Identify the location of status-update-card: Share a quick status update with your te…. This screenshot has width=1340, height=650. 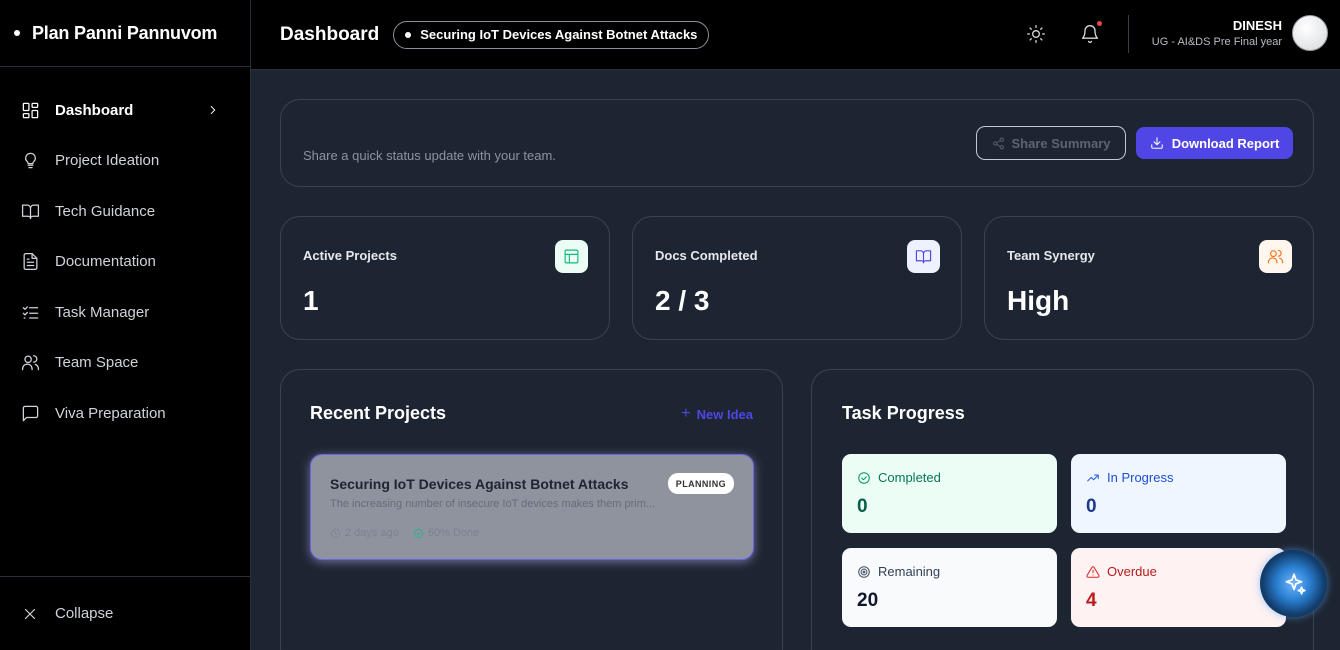
(797, 143).